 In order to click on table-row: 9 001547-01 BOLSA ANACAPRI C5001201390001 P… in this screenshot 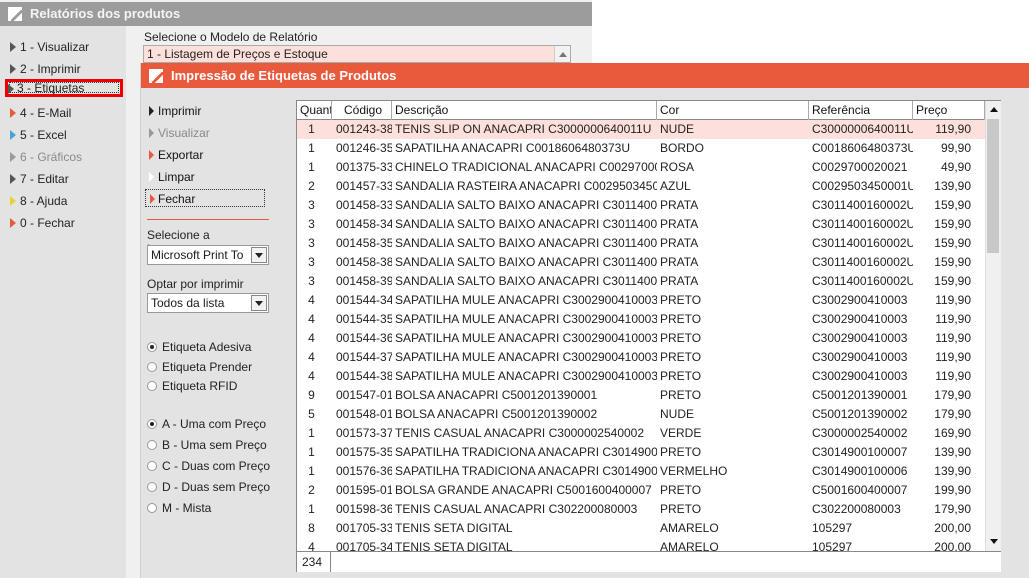, I will do `click(641, 395)`.